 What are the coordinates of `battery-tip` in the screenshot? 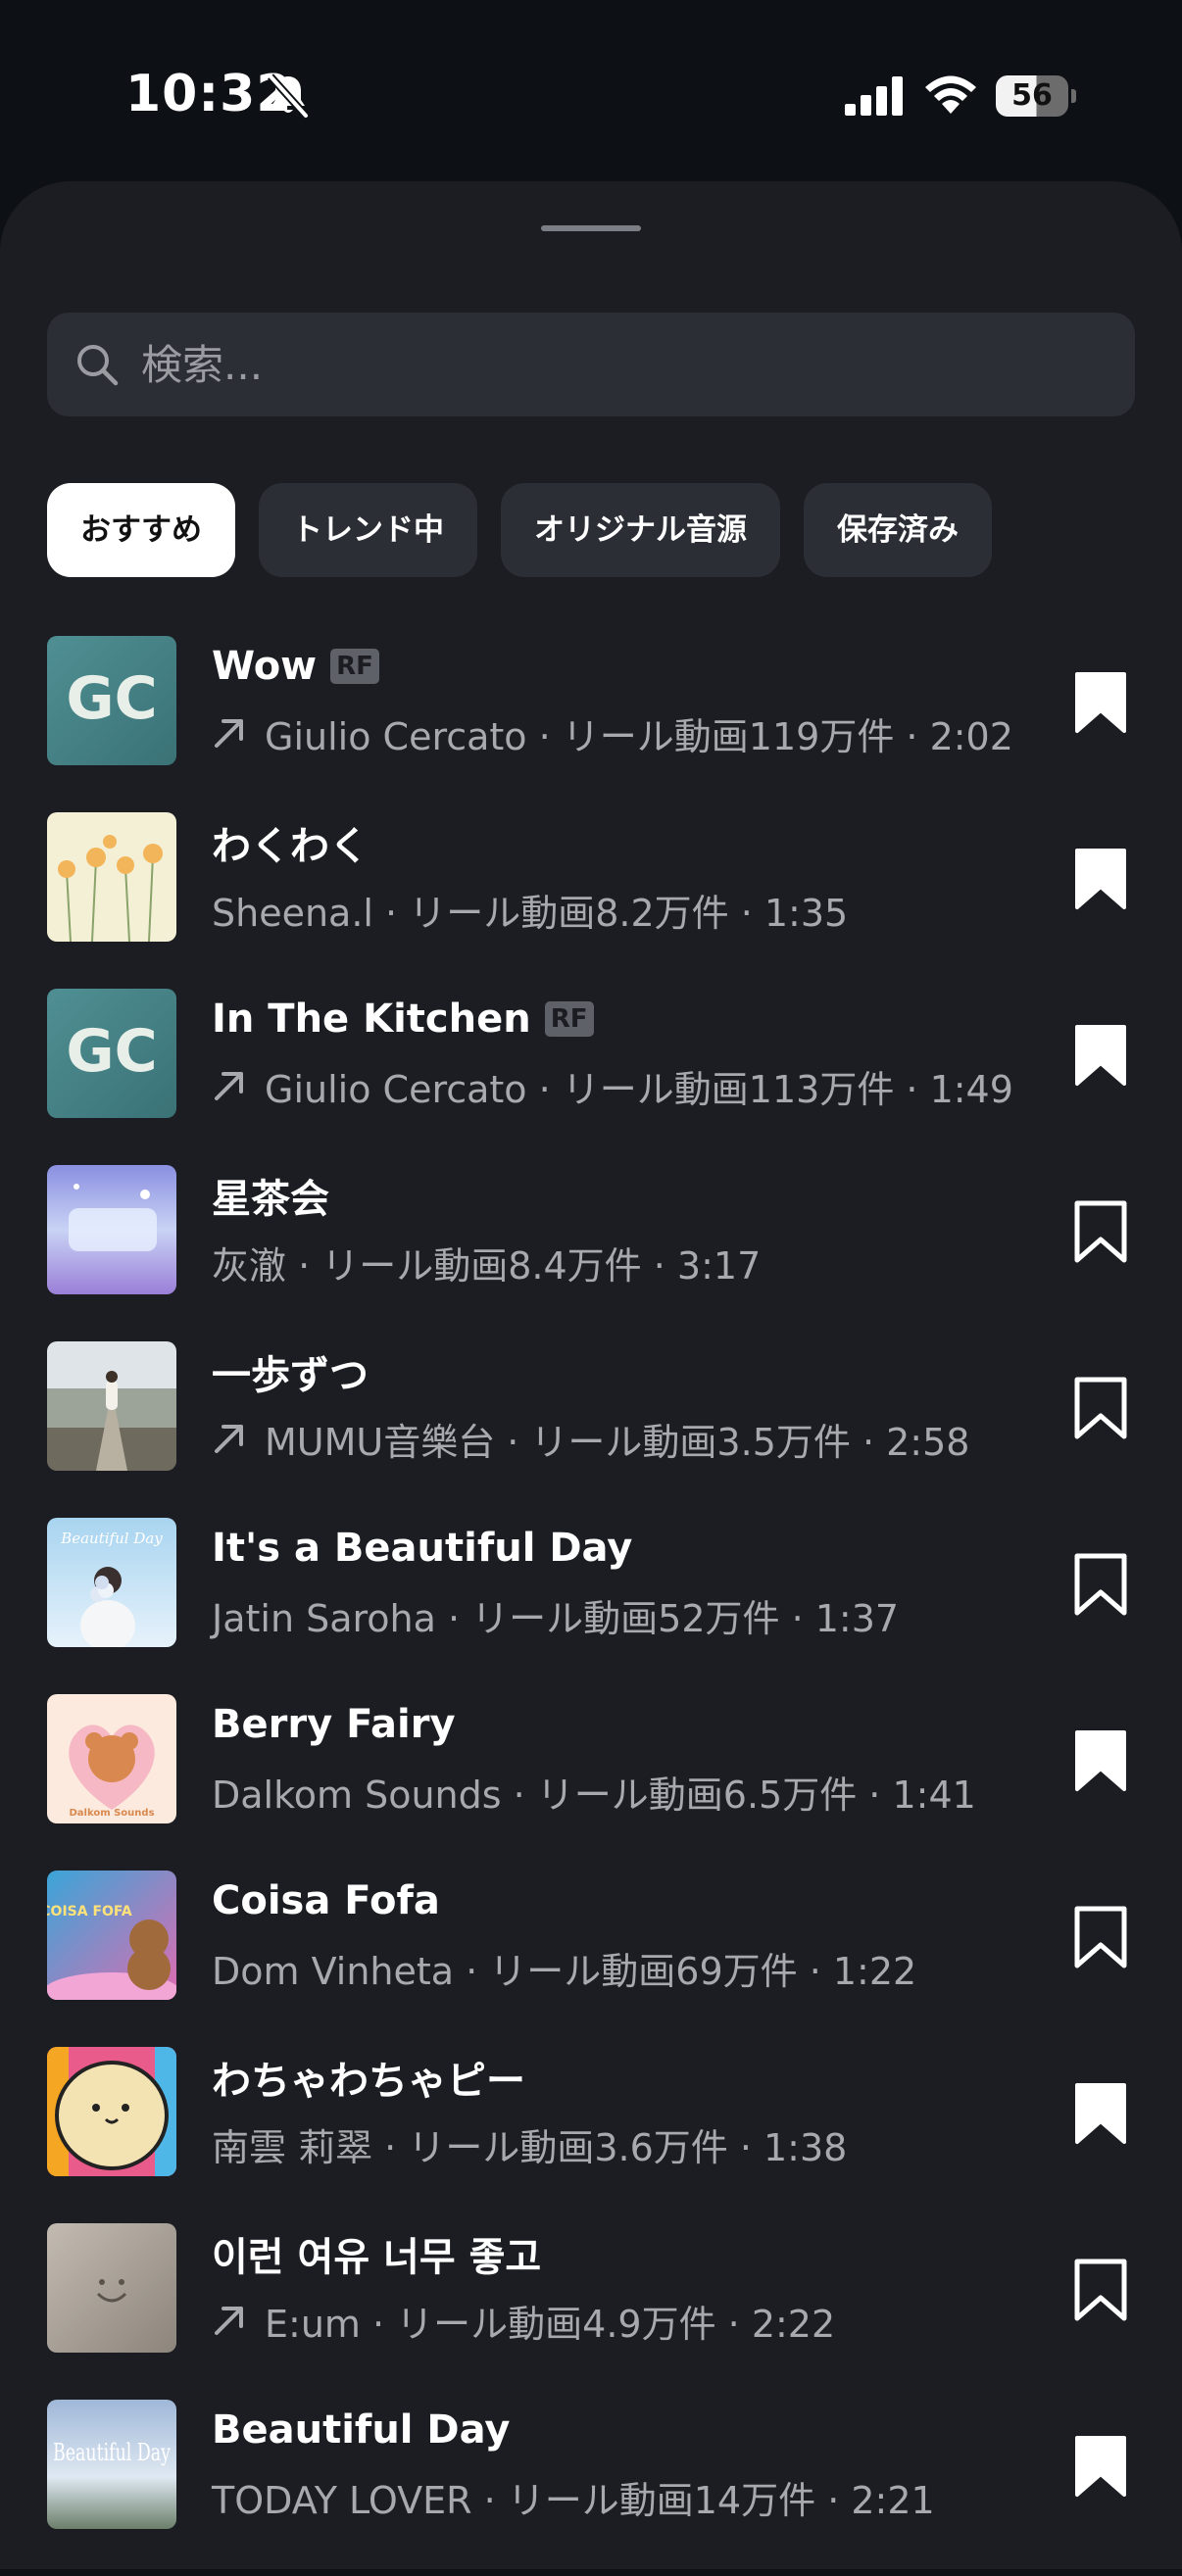 It's located at (1073, 96).